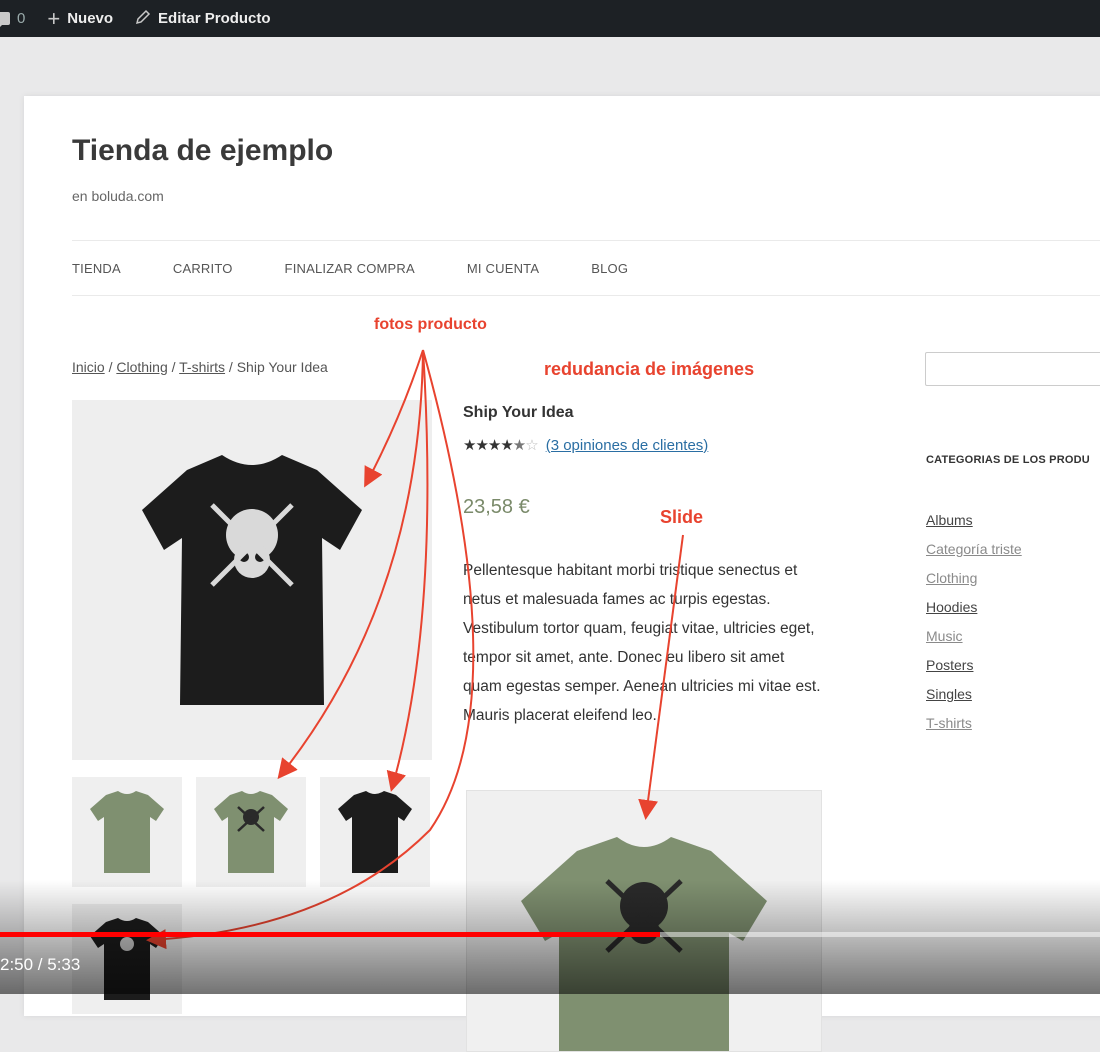 The image size is (1100, 1052). I want to click on arrow-to-slide, so click(661, 677).